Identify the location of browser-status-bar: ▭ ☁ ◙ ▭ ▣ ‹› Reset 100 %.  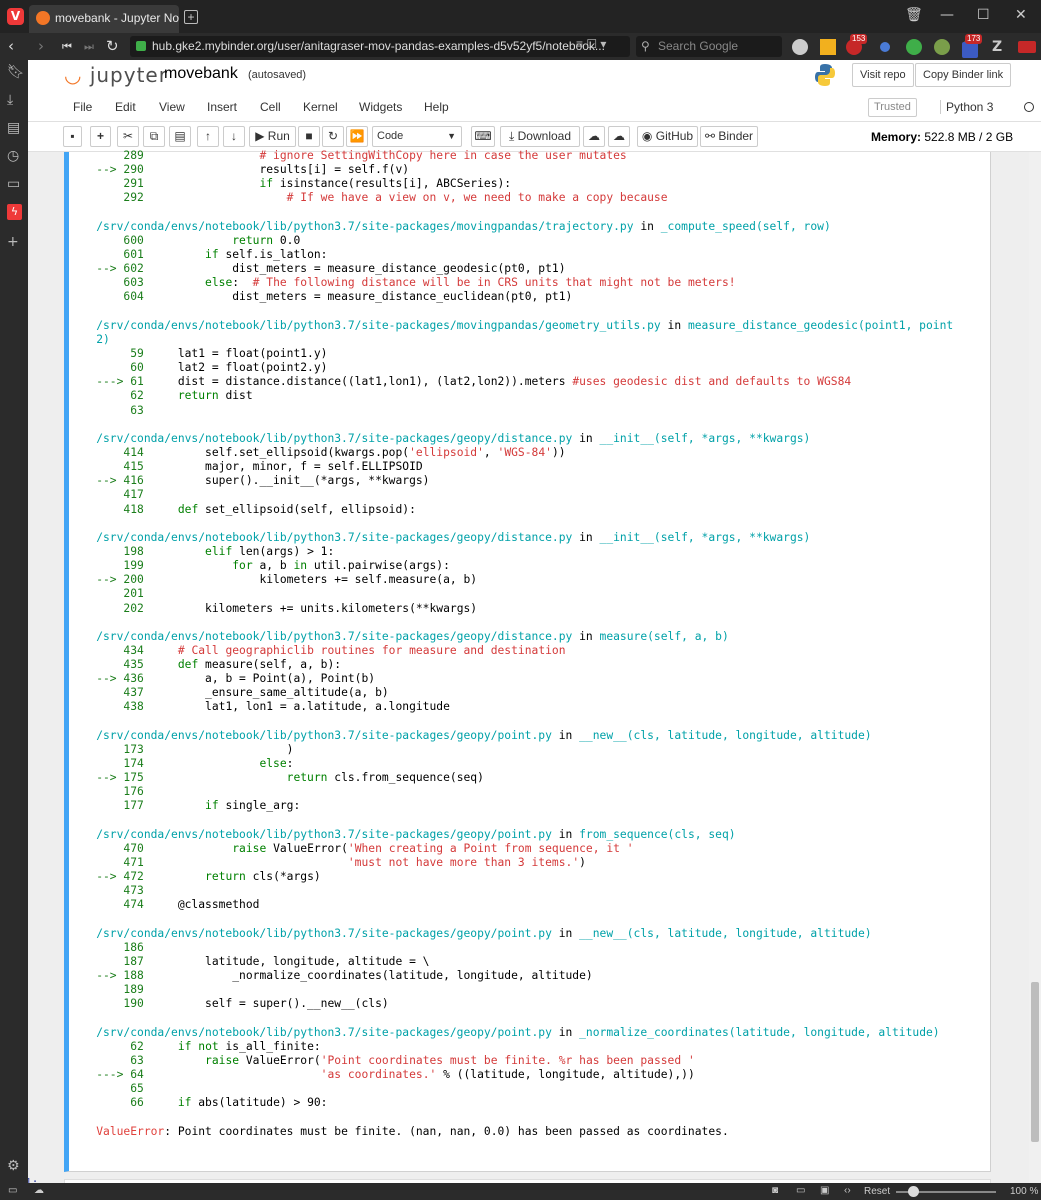
(520, 1191).